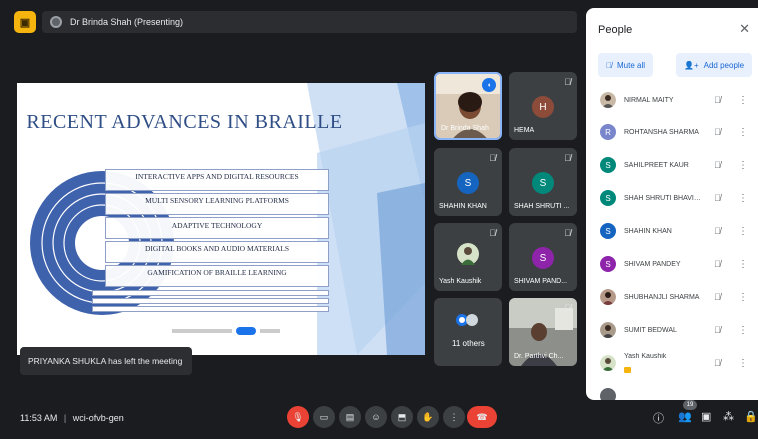 The image size is (758, 439). What do you see at coordinates (217, 252) in the screenshot?
I see `slide-bullet: DIGITAL BOOKS AND AUDIO MATERIALS` at bounding box center [217, 252].